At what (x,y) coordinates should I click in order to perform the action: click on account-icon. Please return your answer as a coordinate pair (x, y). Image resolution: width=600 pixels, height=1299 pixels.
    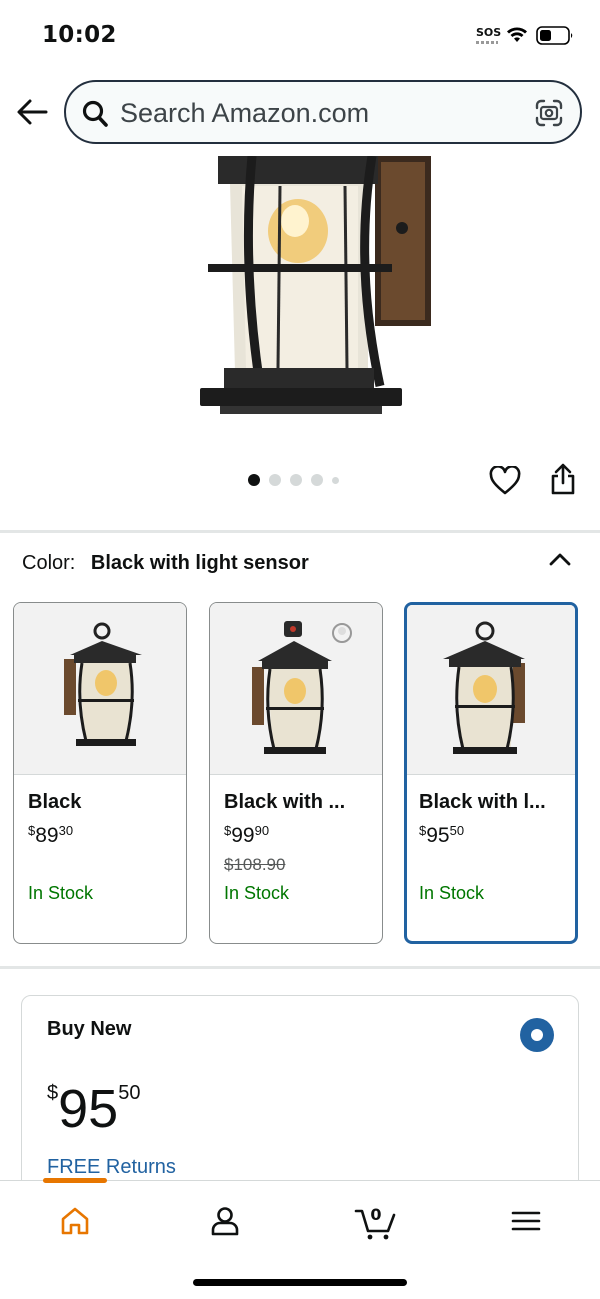
    Looking at the image, I should click on (225, 1221).